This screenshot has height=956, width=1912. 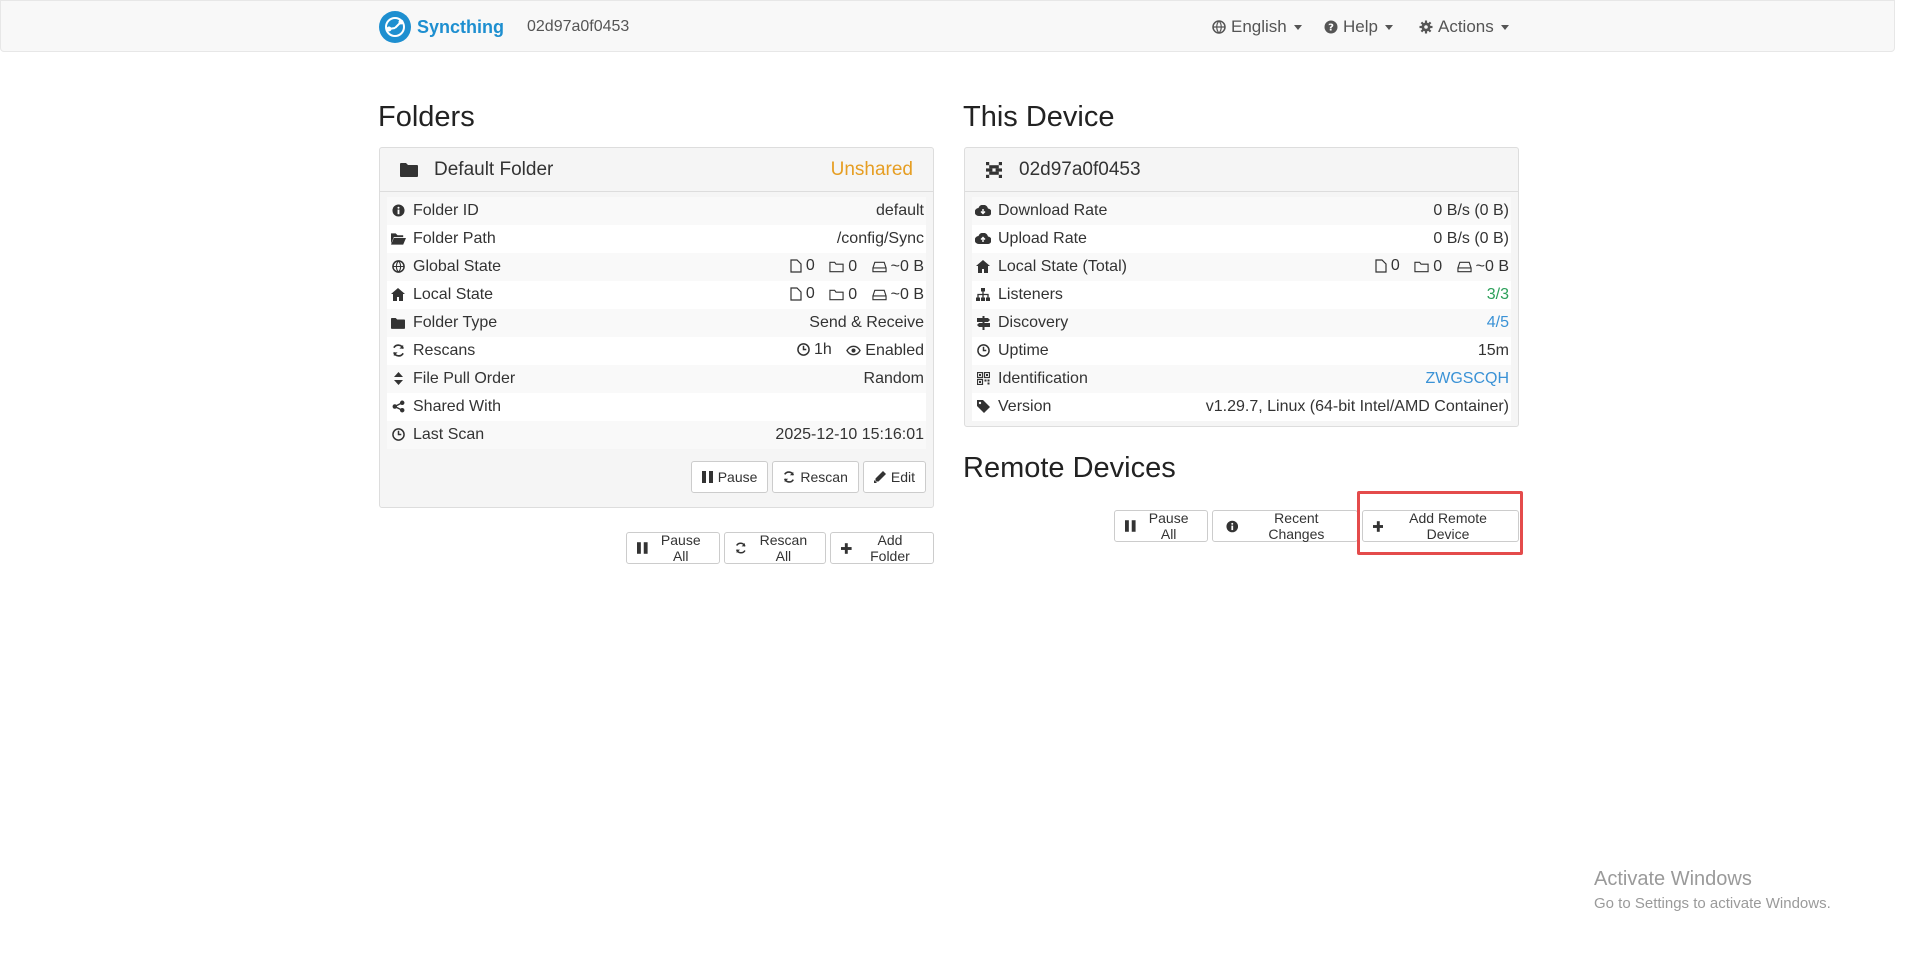 I want to click on recent-changes-button: Recent Changes, so click(x=1284, y=526).